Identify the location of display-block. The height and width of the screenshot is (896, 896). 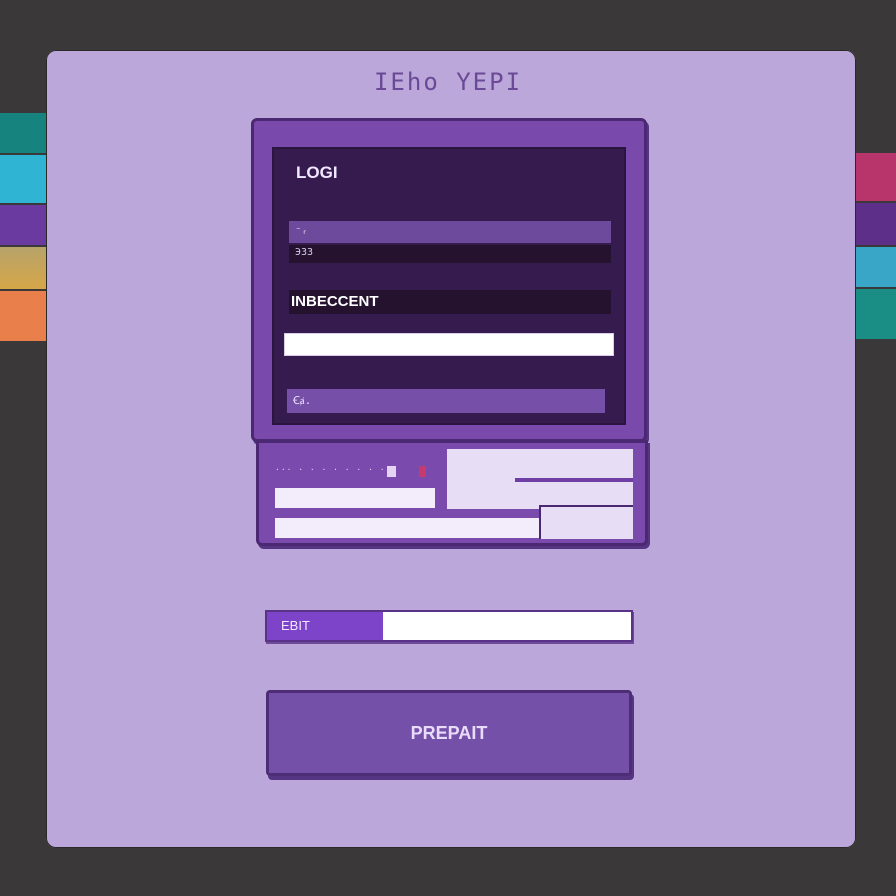
(540, 479).